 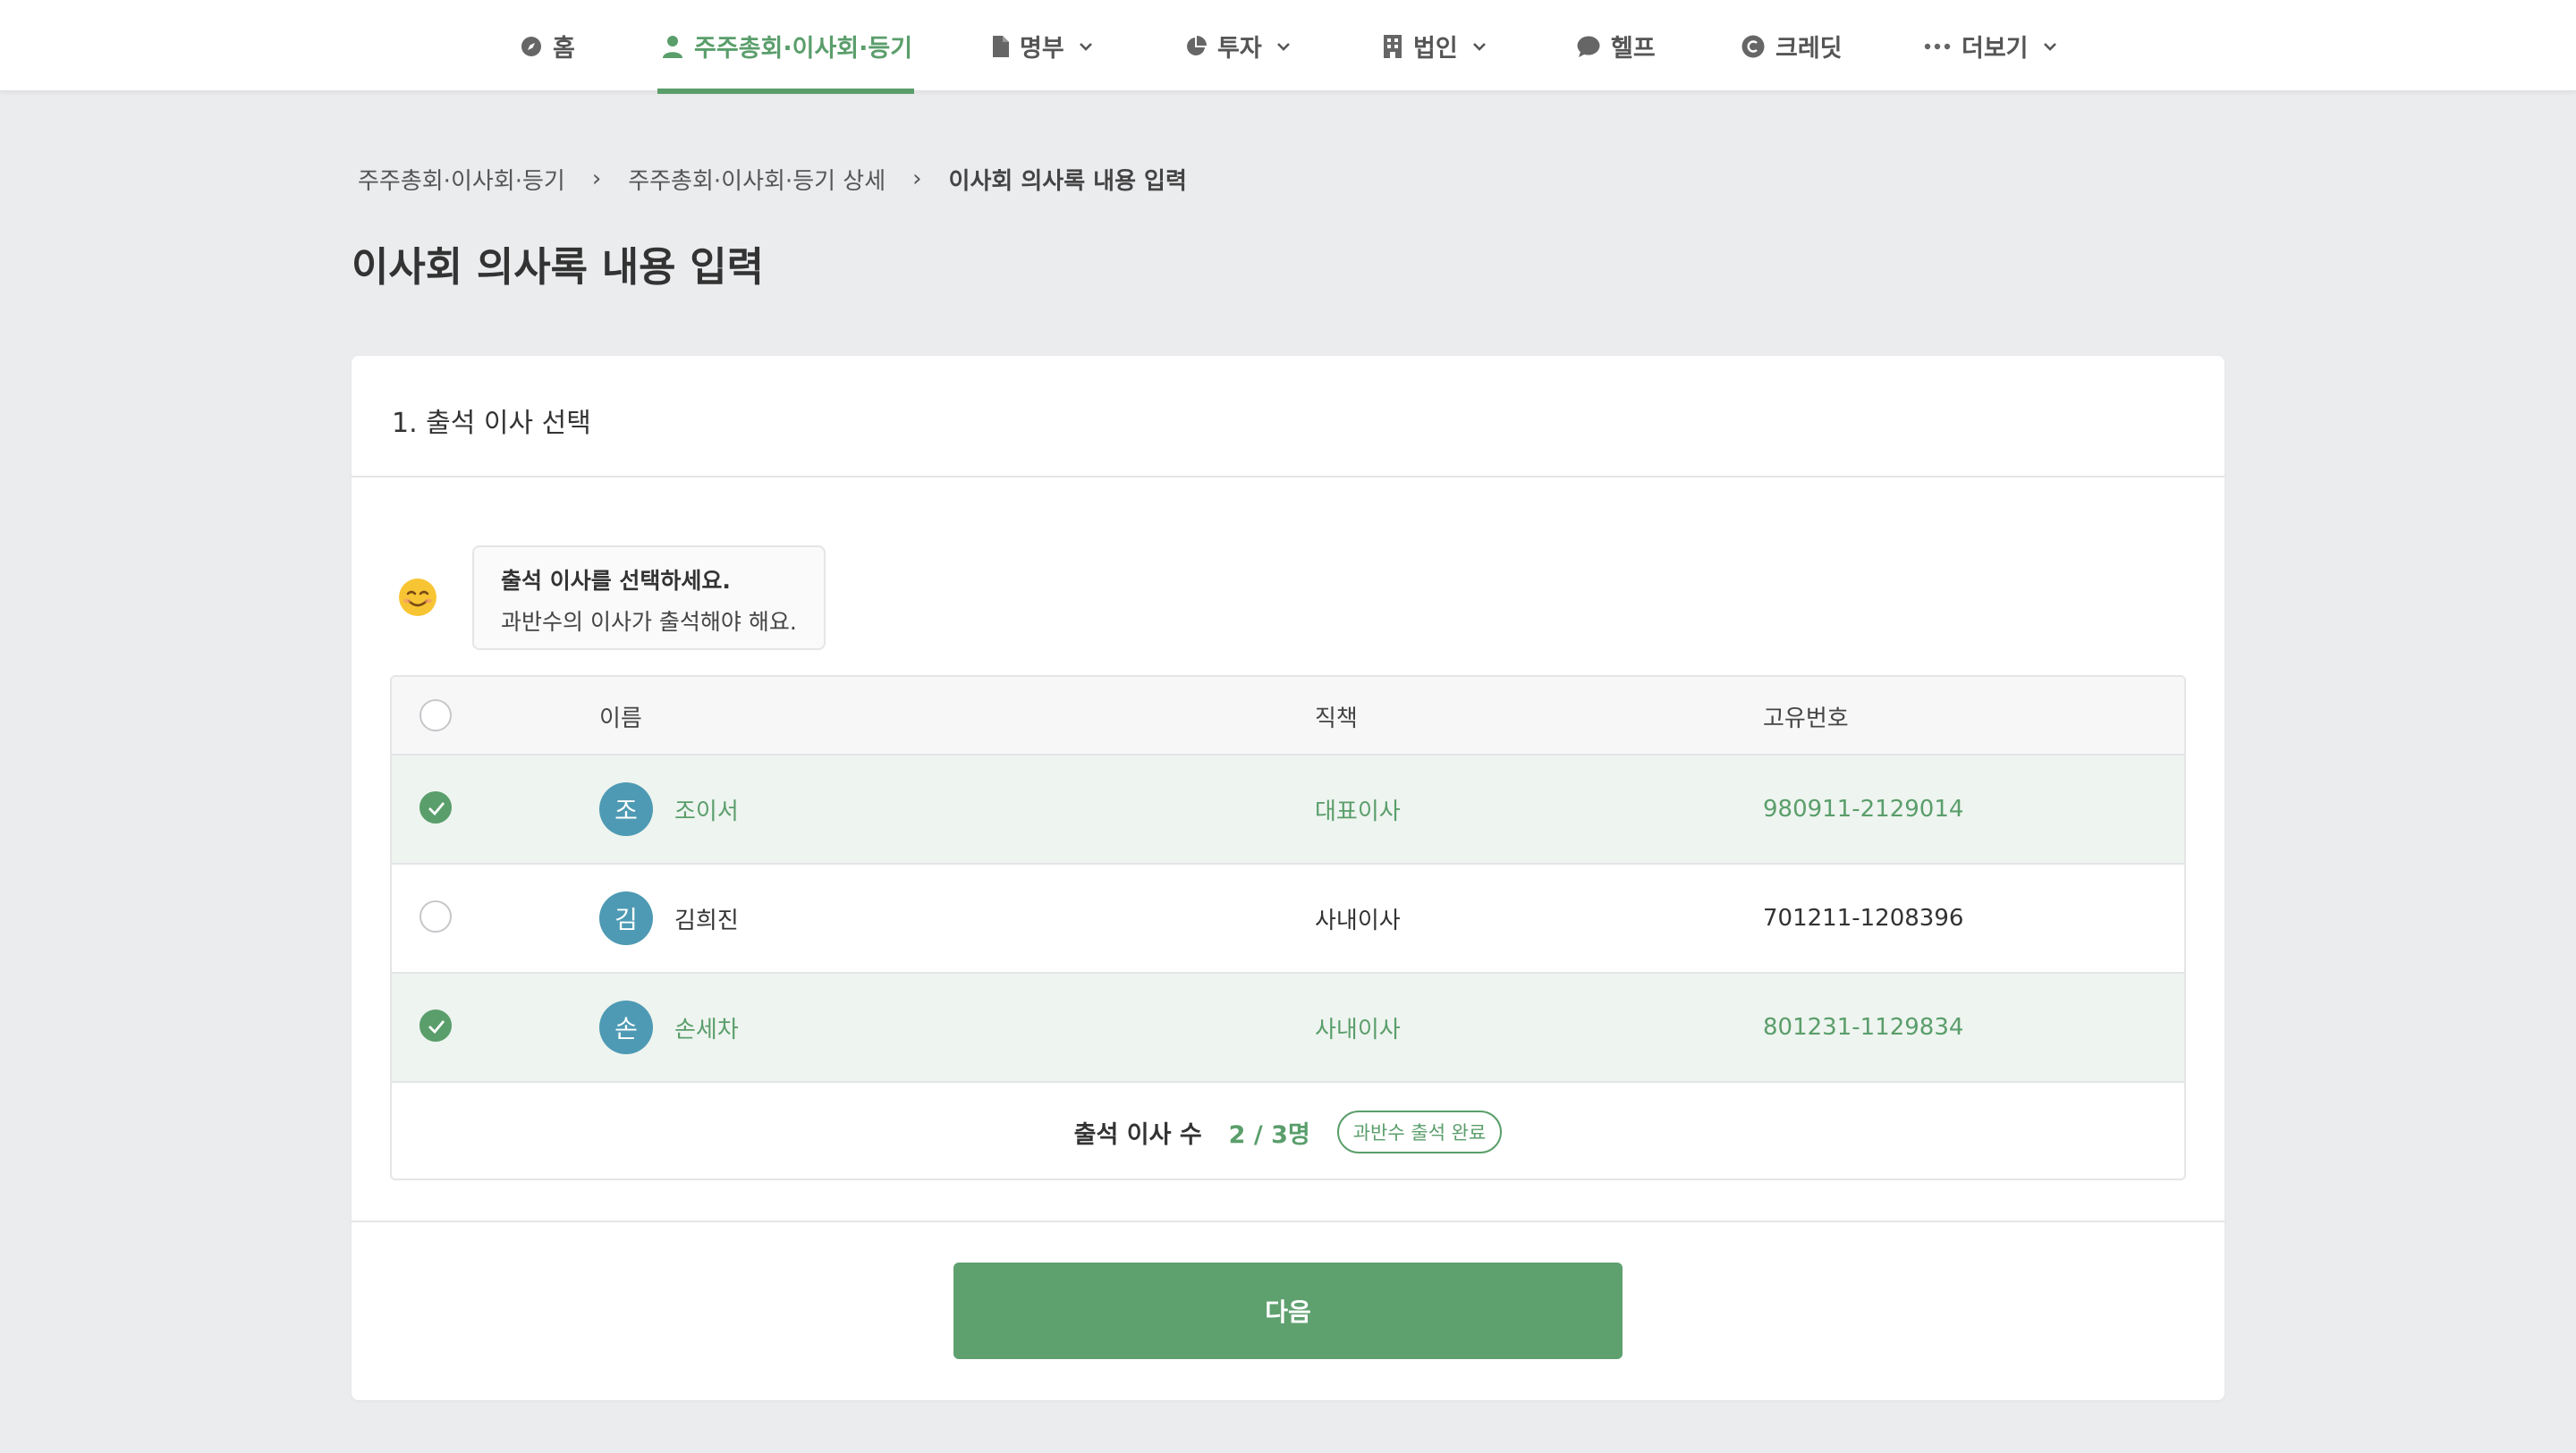 I want to click on column-header-name: 이름, so click(x=620, y=719).